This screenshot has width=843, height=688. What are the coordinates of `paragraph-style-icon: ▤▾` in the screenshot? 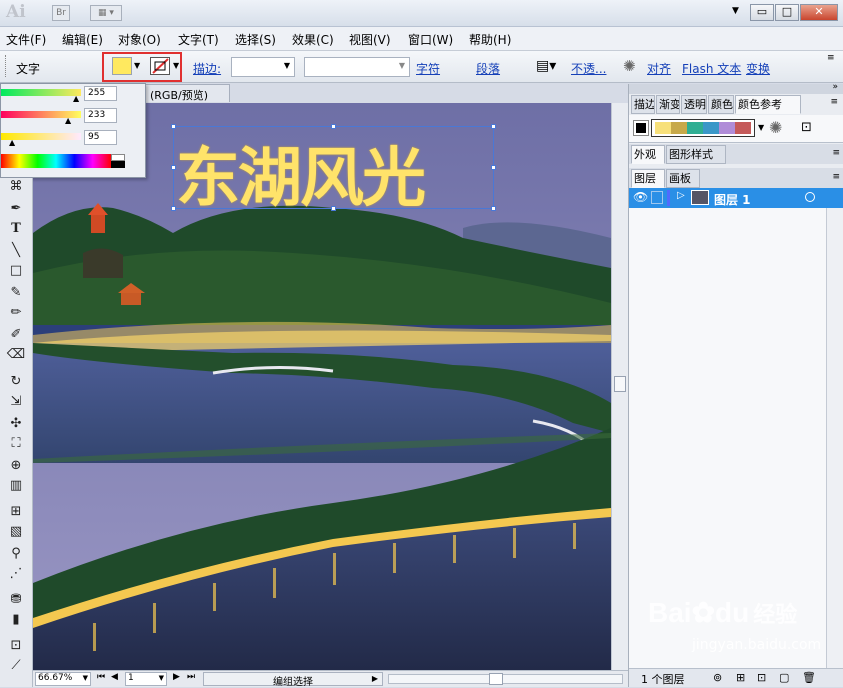 It's located at (546, 66).